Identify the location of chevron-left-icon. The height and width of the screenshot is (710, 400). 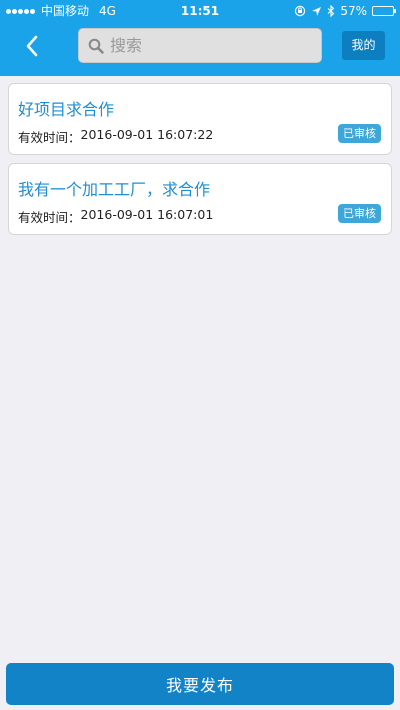
(32, 46).